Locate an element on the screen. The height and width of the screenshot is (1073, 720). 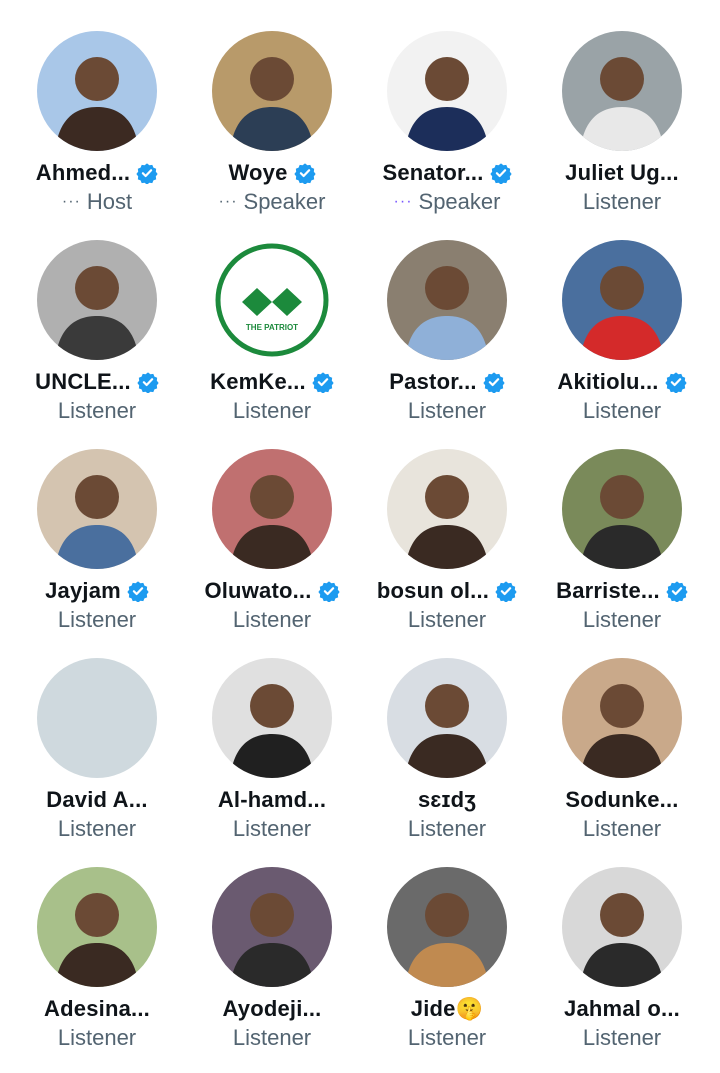
avatar-photo: THE PATRIOT is located at coordinates (272, 300).